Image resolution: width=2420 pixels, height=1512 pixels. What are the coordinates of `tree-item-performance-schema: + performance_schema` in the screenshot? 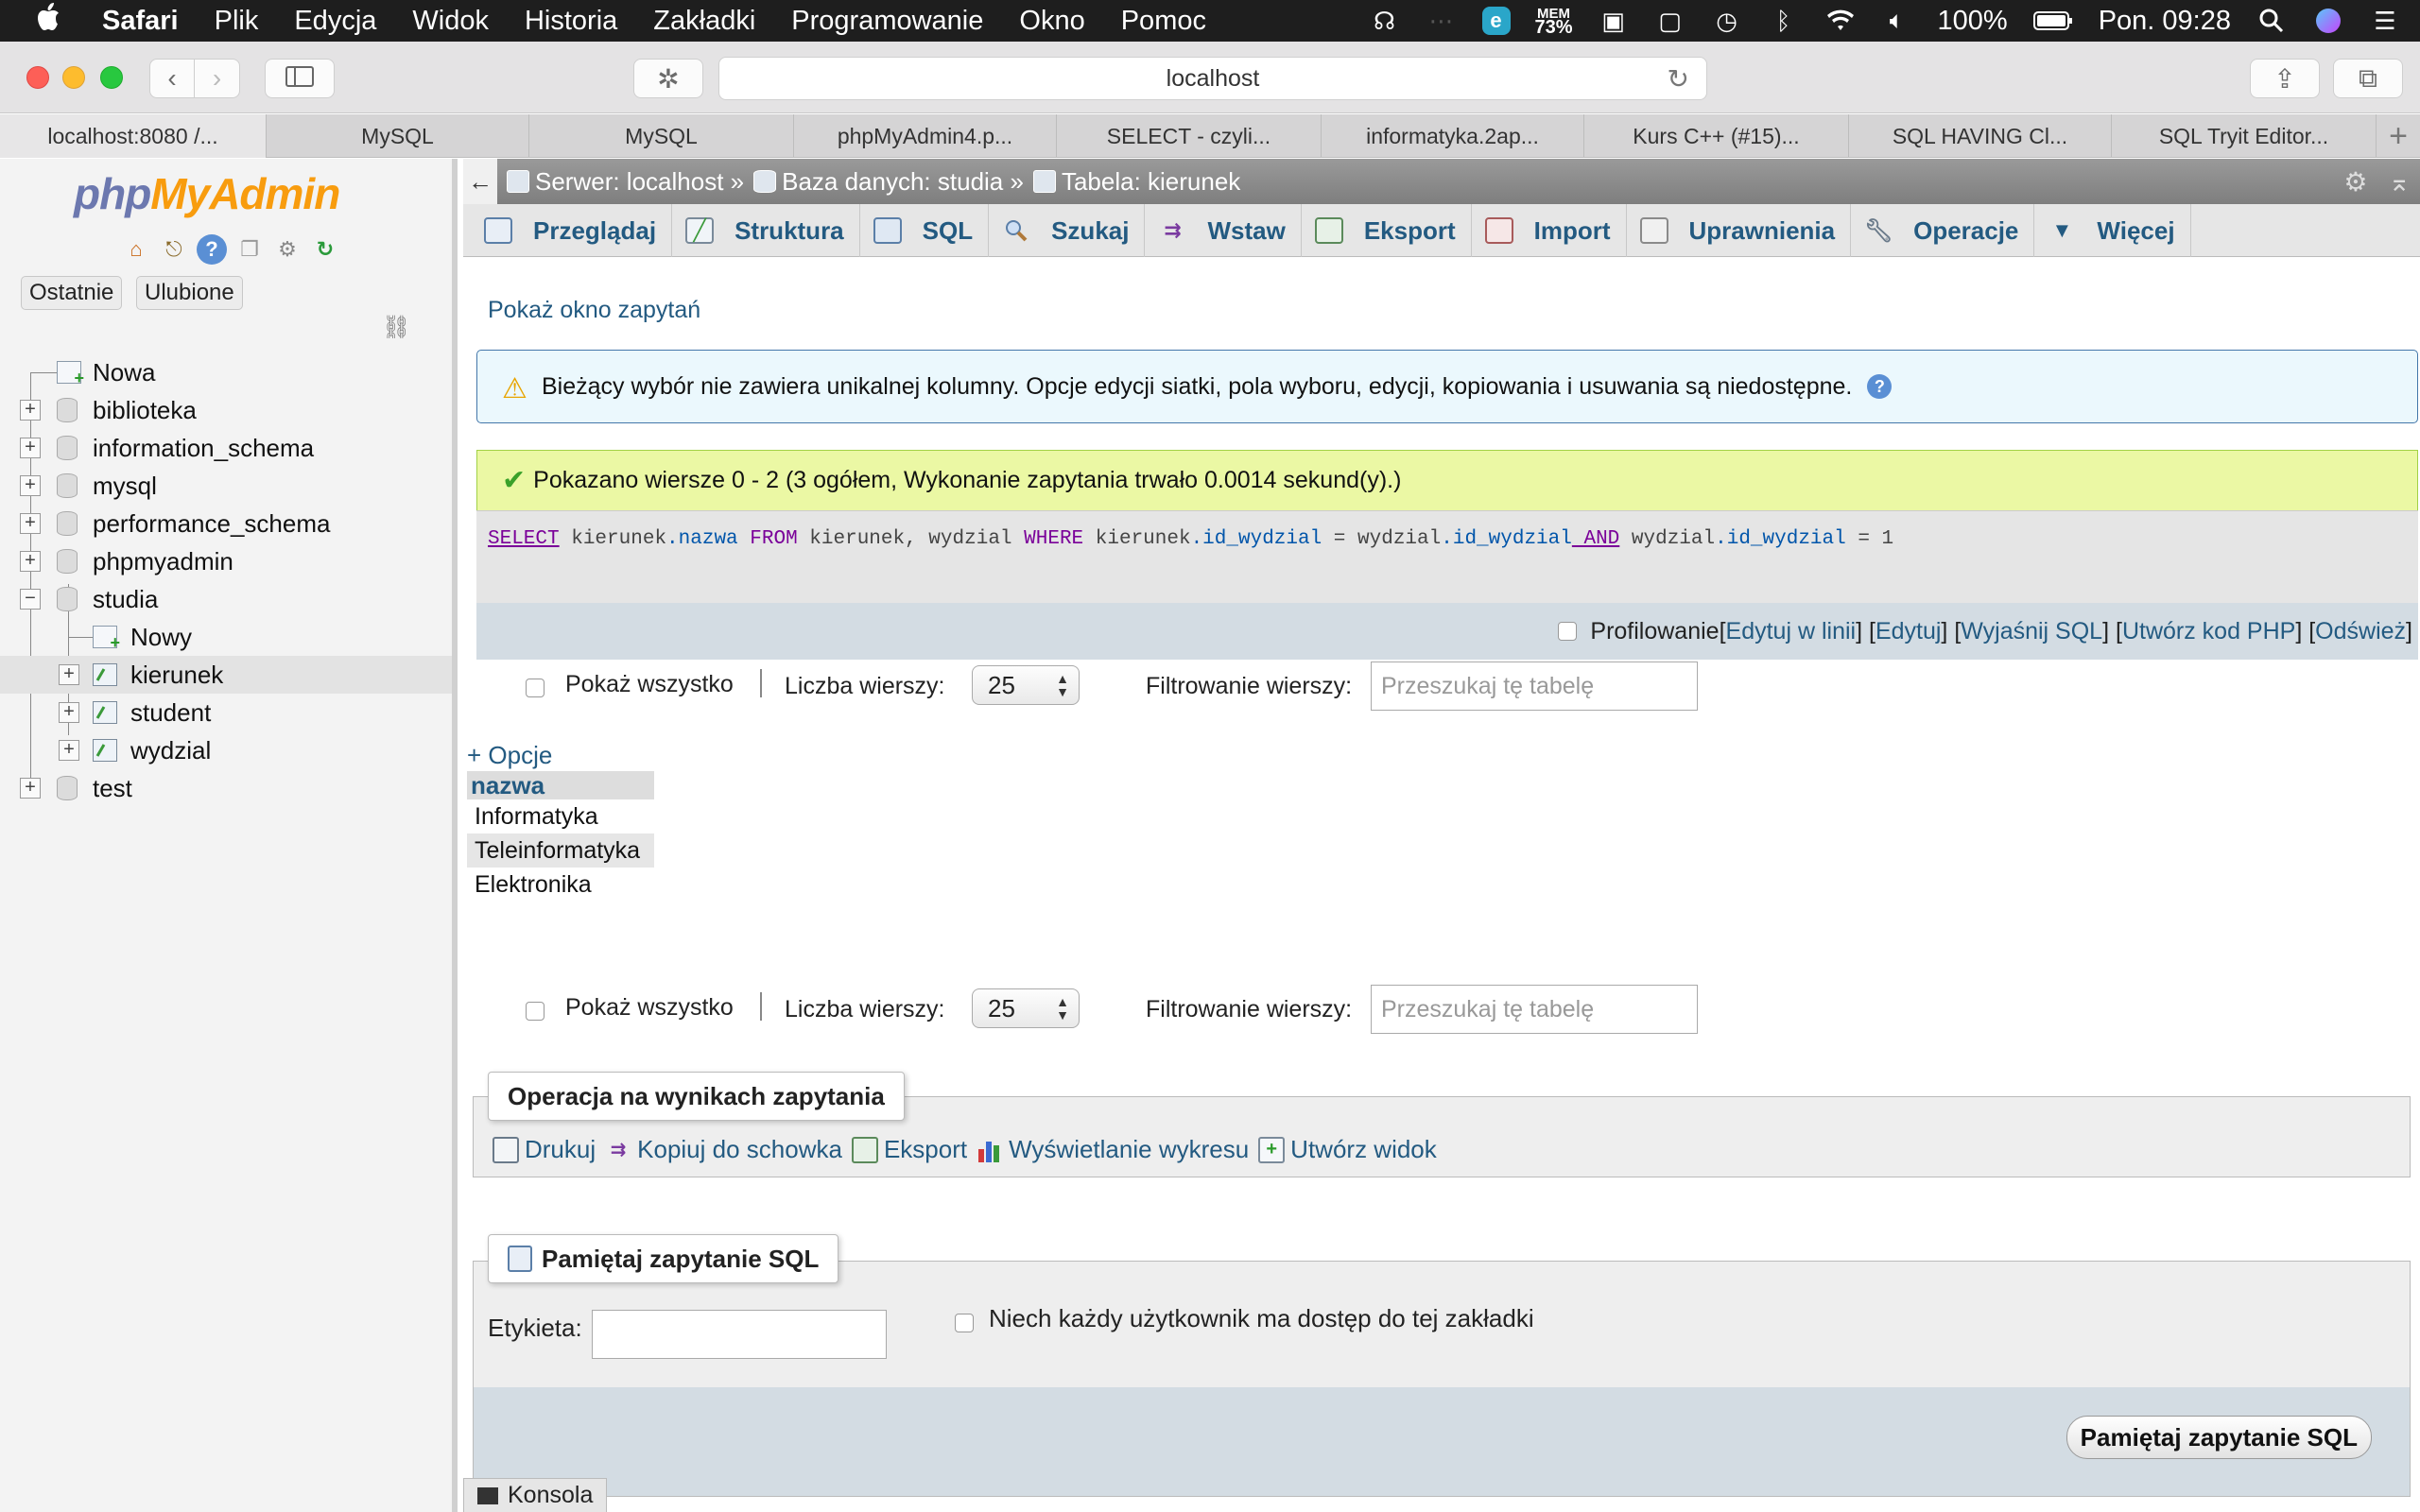 It's located at (226, 523).